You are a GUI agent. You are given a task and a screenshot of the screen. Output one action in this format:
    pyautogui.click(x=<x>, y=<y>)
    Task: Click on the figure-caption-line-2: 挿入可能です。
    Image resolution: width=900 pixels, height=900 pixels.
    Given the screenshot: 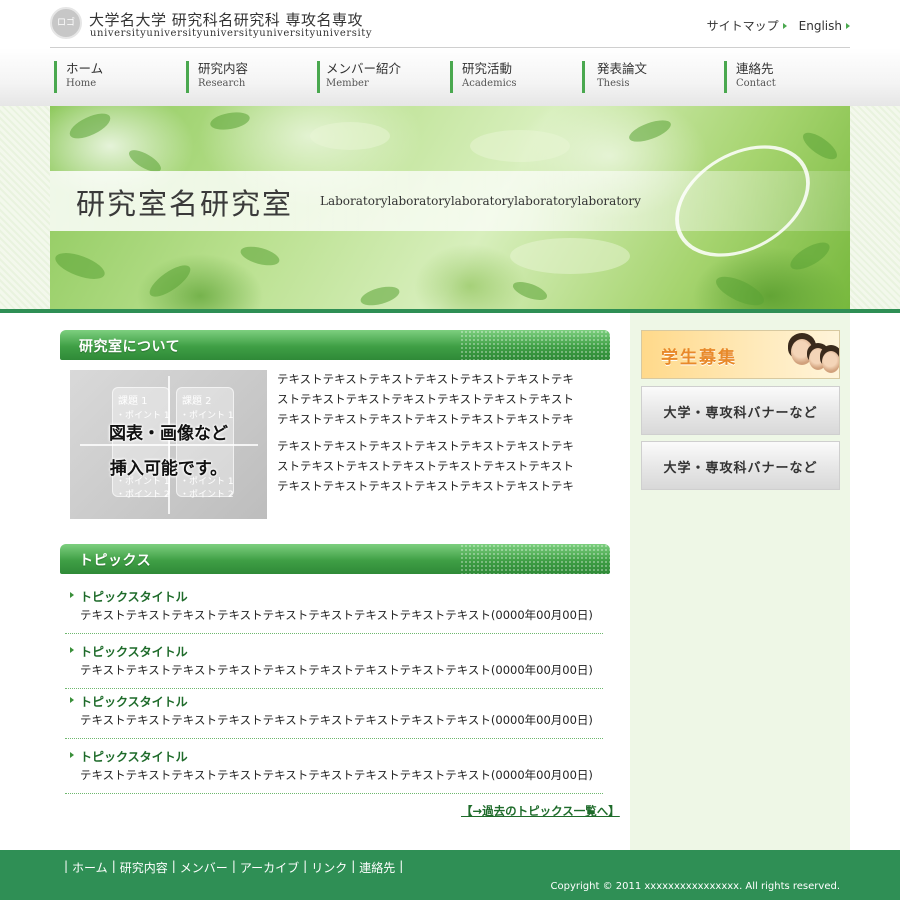 What is the action you would take?
    pyautogui.click(x=168, y=469)
    